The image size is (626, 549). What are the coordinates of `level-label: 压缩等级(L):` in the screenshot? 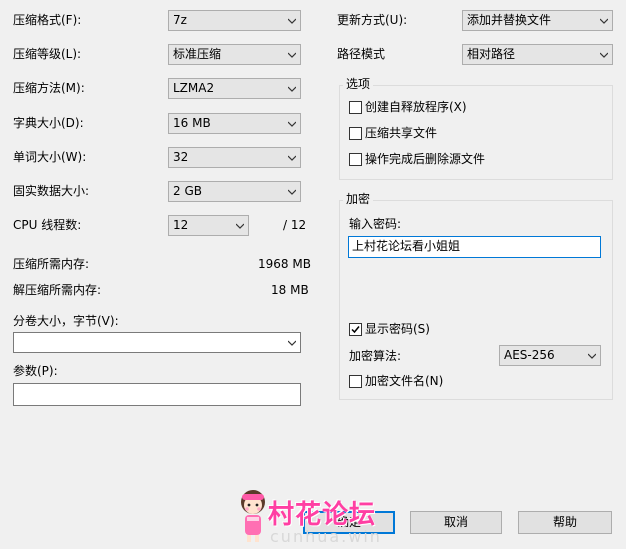 It's located at (47, 54).